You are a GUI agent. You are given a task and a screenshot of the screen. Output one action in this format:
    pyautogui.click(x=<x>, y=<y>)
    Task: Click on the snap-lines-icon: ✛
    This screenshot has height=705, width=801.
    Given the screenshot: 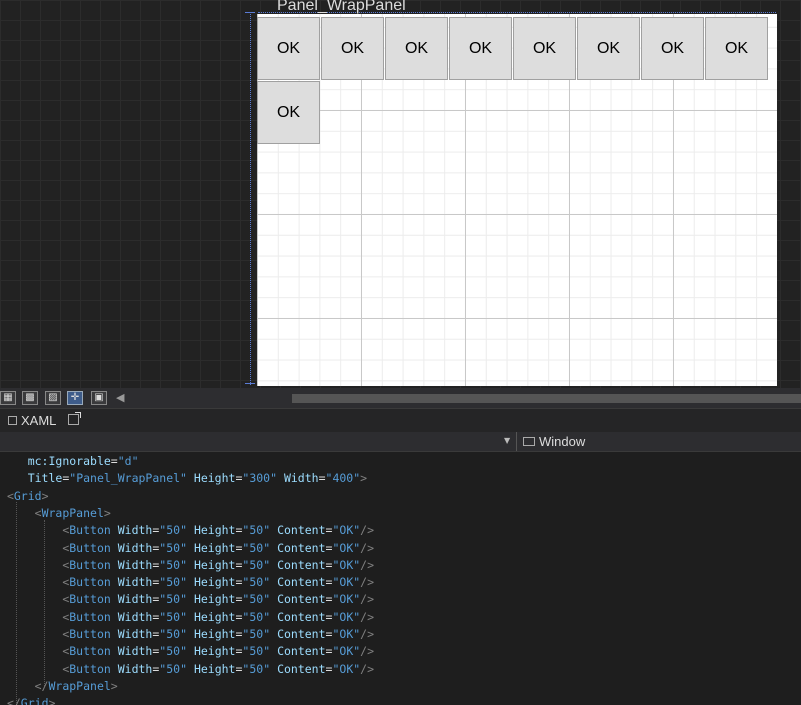 What is the action you would take?
    pyautogui.click(x=75, y=398)
    